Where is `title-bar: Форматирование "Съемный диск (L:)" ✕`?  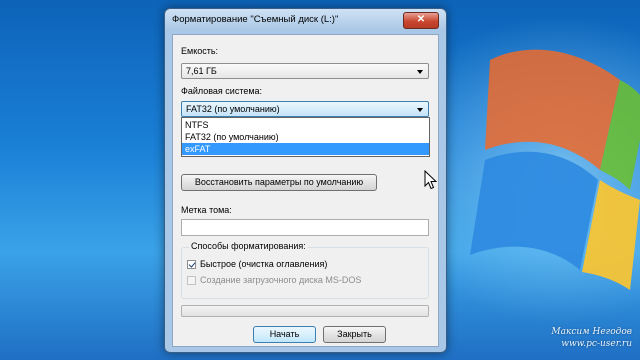
title-bar: Форматирование "Съемный диск (L:)" ✕ is located at coordinates (305, 20).